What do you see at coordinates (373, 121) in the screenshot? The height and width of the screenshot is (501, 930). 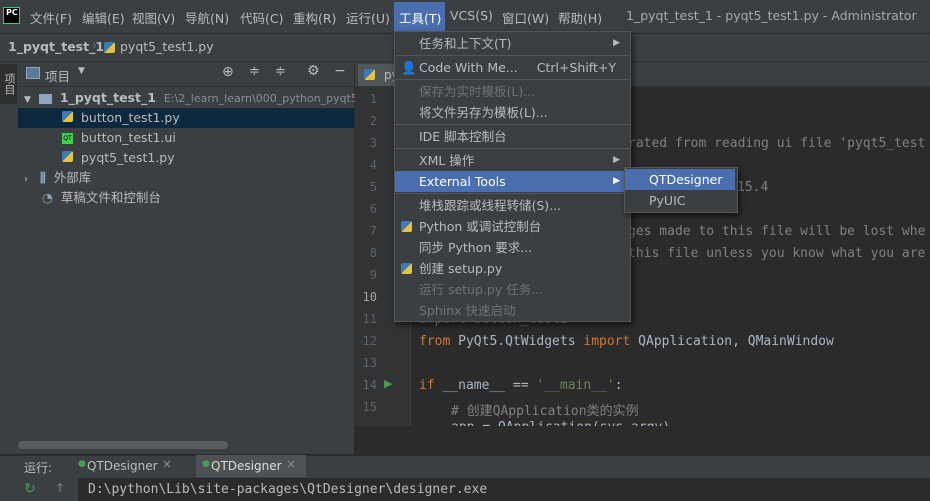 I see `line-number: 2` at bounding box center [373, 121].